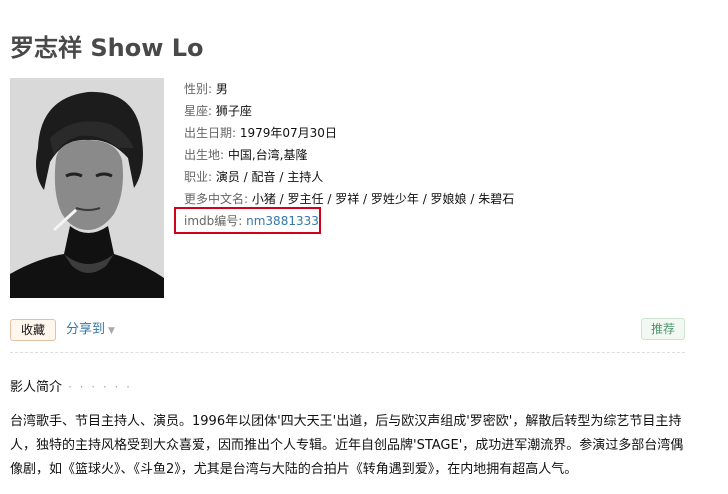  I want to click on portrait-photo, so click(87, 188).